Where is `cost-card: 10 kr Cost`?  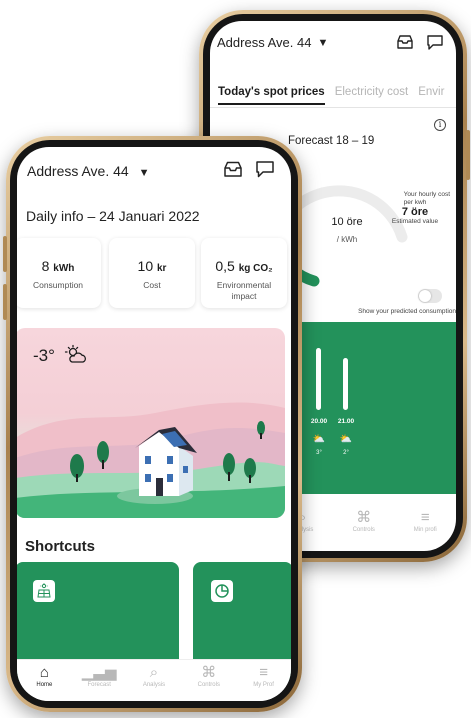 cost-card: 10 kr Cost is located at coordinates (152, 273).